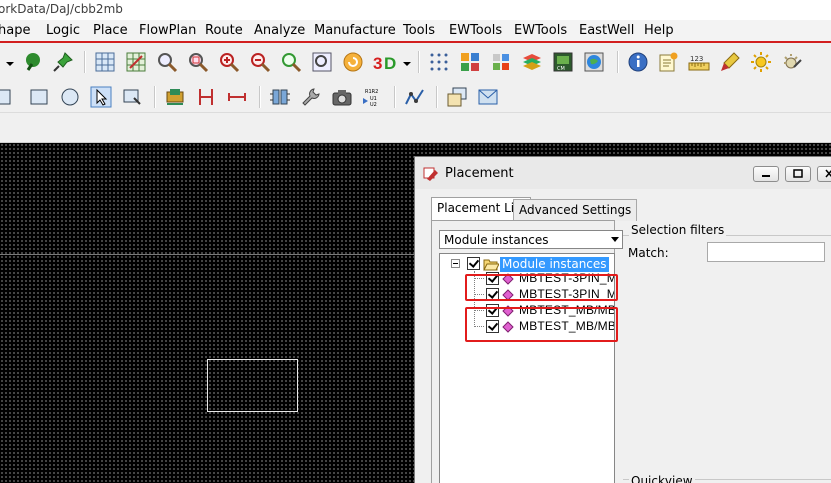 This screenshot has width=831, height=483. Describe the element at coordinates (727, 352) in the screenshot. I see `selection-filters-group` at that location.